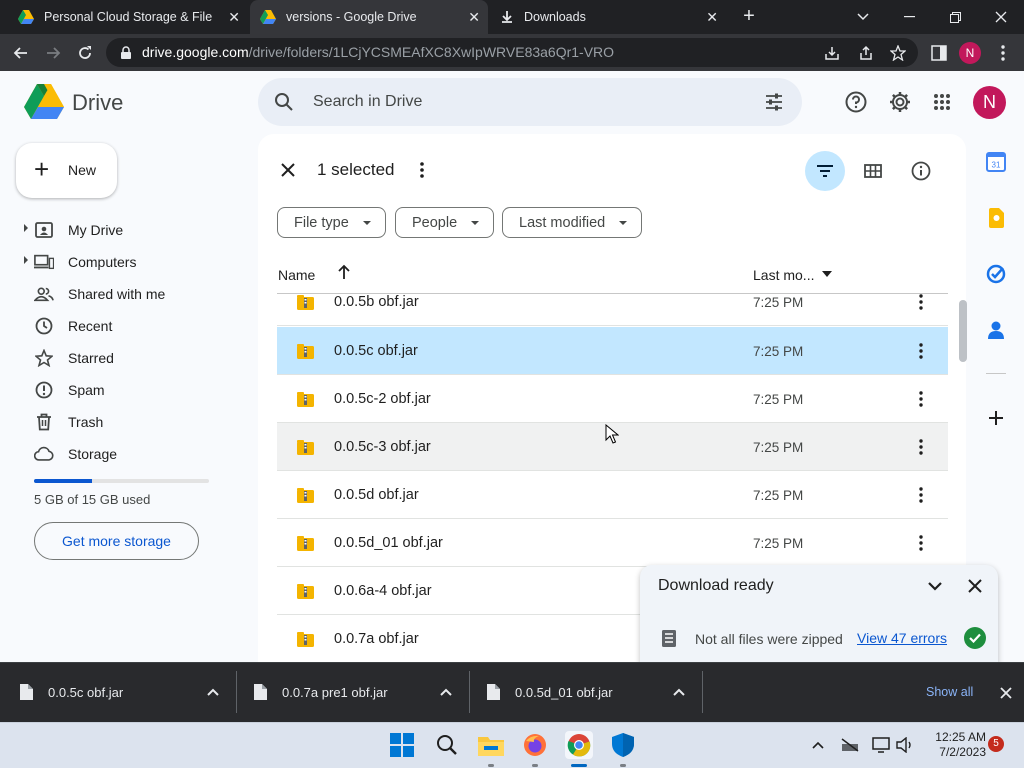 The image size is (1024, 768). What do you see at coordinates (955, 745) in the screenshot?
I see `taskbar-clock: 12:25 AM 7/2/2023` at bounding box center [955, 745].